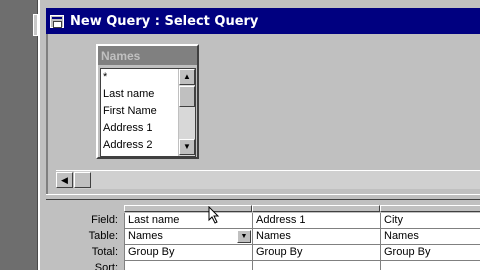 The image size is (480, 270). I want to click on grid-column-1: Last name Names ▼ Group By, so click(188, 241).